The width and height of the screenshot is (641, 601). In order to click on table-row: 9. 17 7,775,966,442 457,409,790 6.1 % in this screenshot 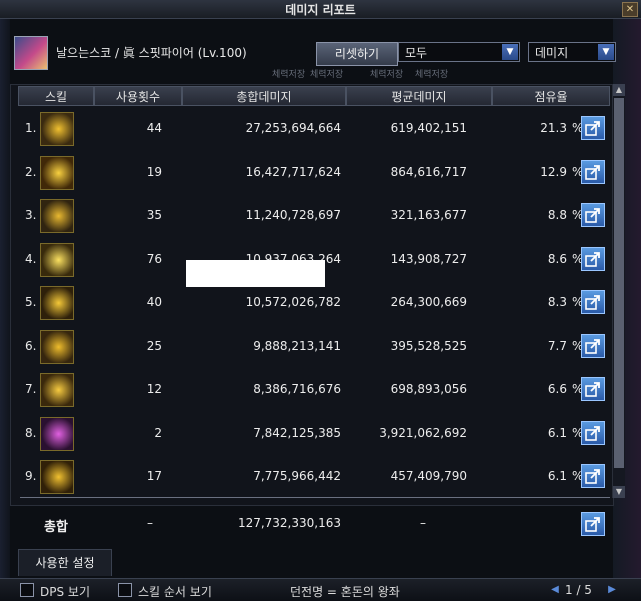, I will do `click(311, 477)`.